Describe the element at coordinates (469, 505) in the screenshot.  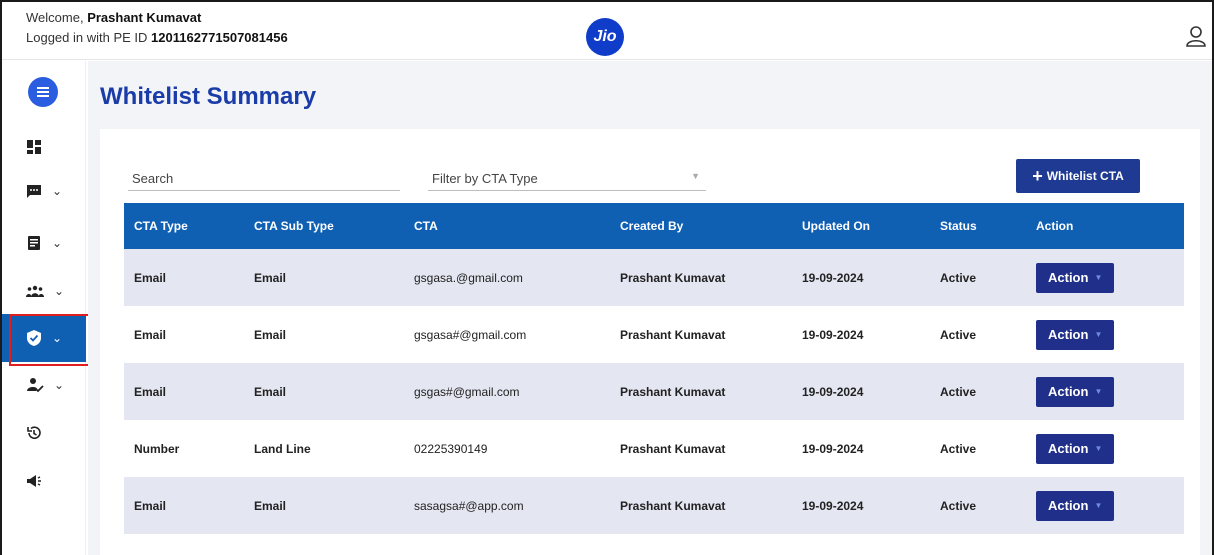
I see `cta-cell: sasagsa#@app.com` at that location.